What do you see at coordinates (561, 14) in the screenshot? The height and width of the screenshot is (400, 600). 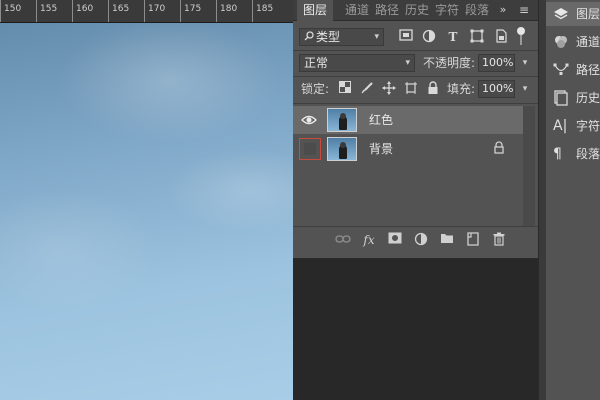 I see `layers-icon` at bounding box center [561, 14].